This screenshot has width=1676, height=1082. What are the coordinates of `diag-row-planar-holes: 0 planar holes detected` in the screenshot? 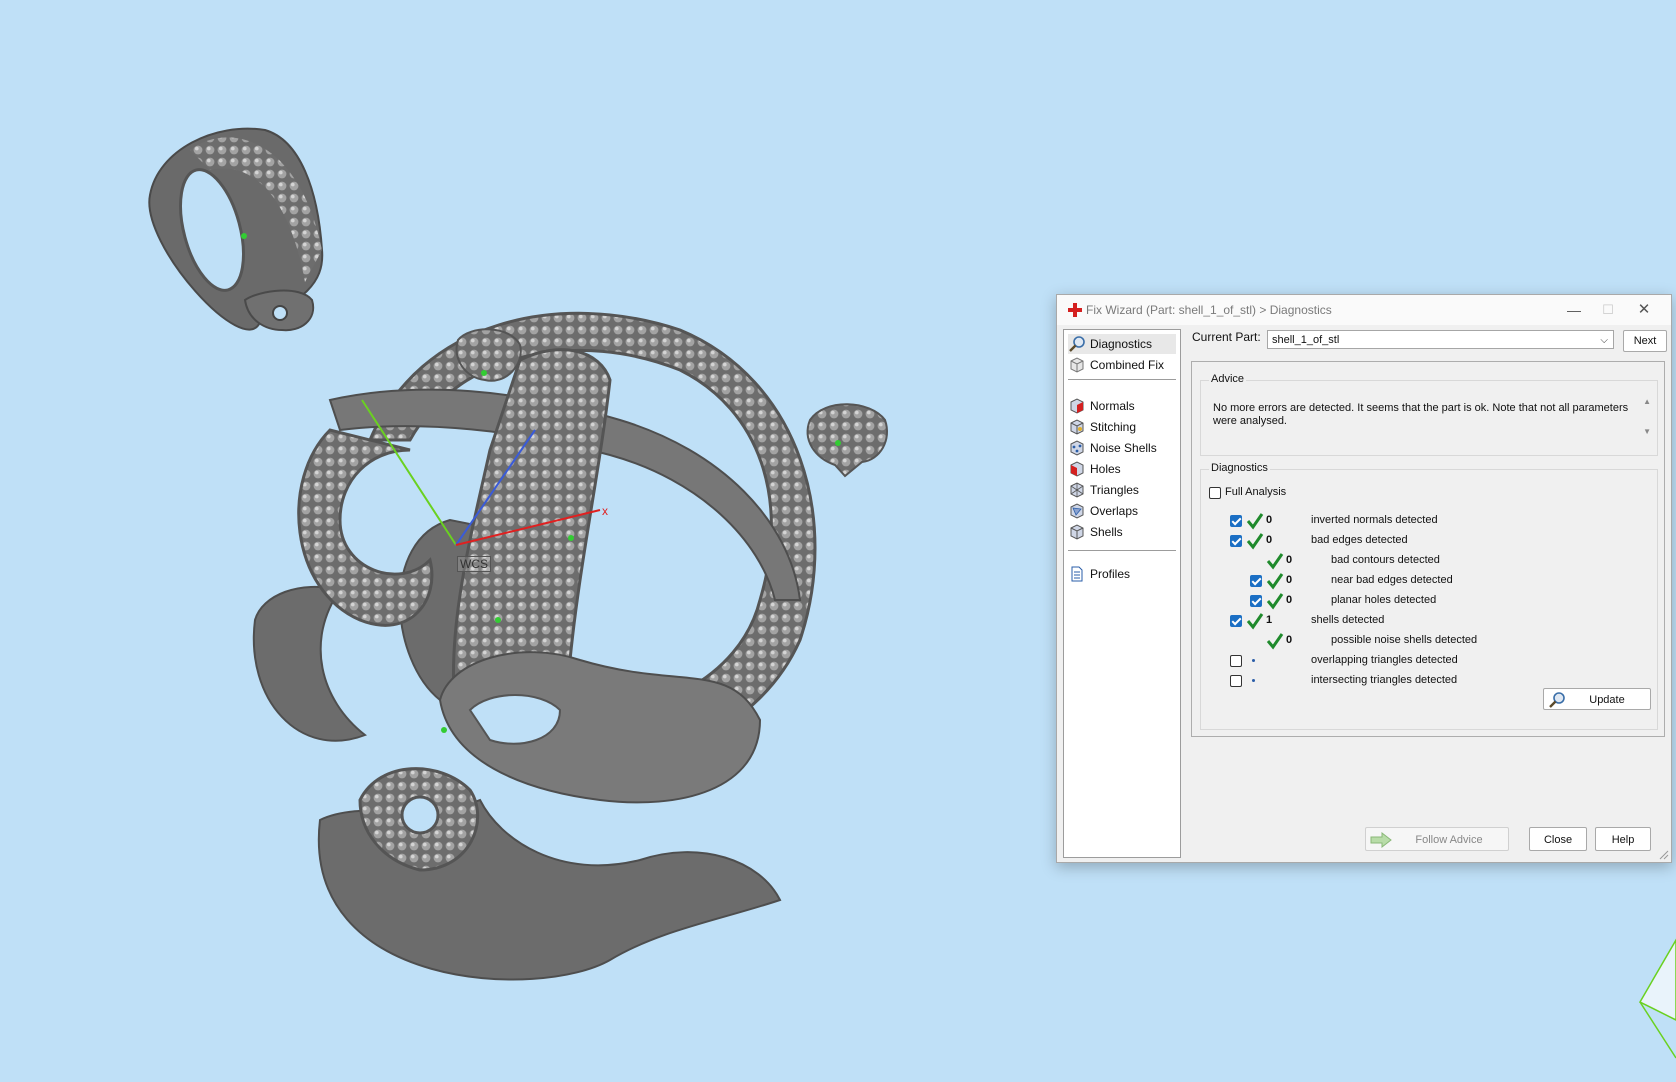 It's located at (1421, 601).